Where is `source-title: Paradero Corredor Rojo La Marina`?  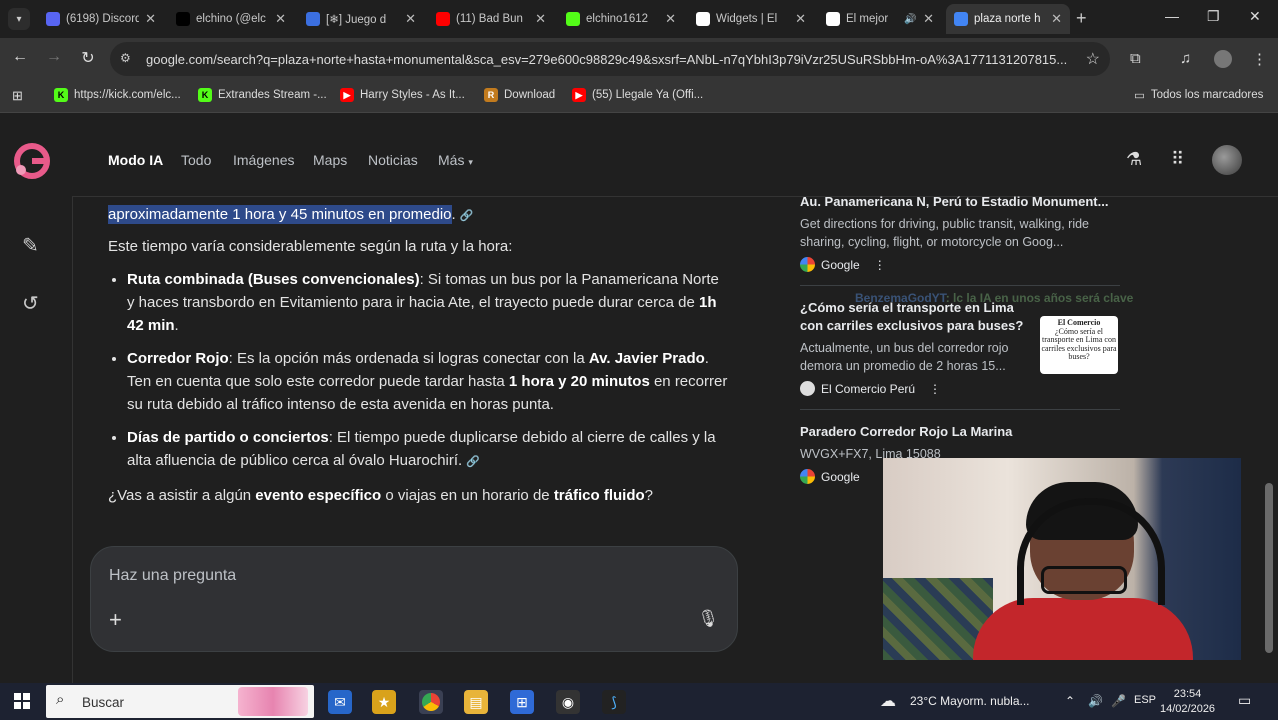 source-title: Paradero Corredor Rojo La Marina is located at coordinates (960, 432).